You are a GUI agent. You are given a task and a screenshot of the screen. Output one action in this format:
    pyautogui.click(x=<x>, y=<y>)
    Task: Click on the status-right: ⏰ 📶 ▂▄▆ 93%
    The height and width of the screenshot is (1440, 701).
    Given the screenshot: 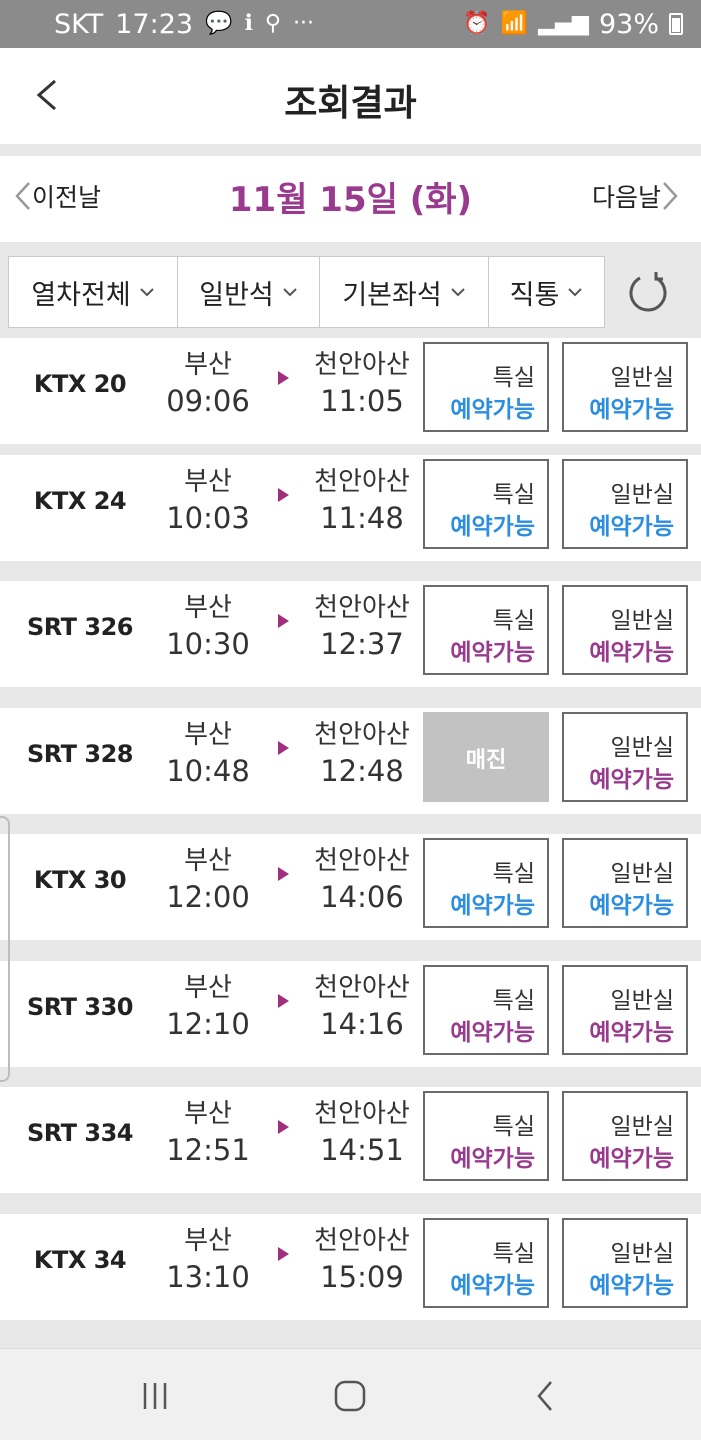 What is the action you would take?
    pyautogui.click(x=573, y=24)
    